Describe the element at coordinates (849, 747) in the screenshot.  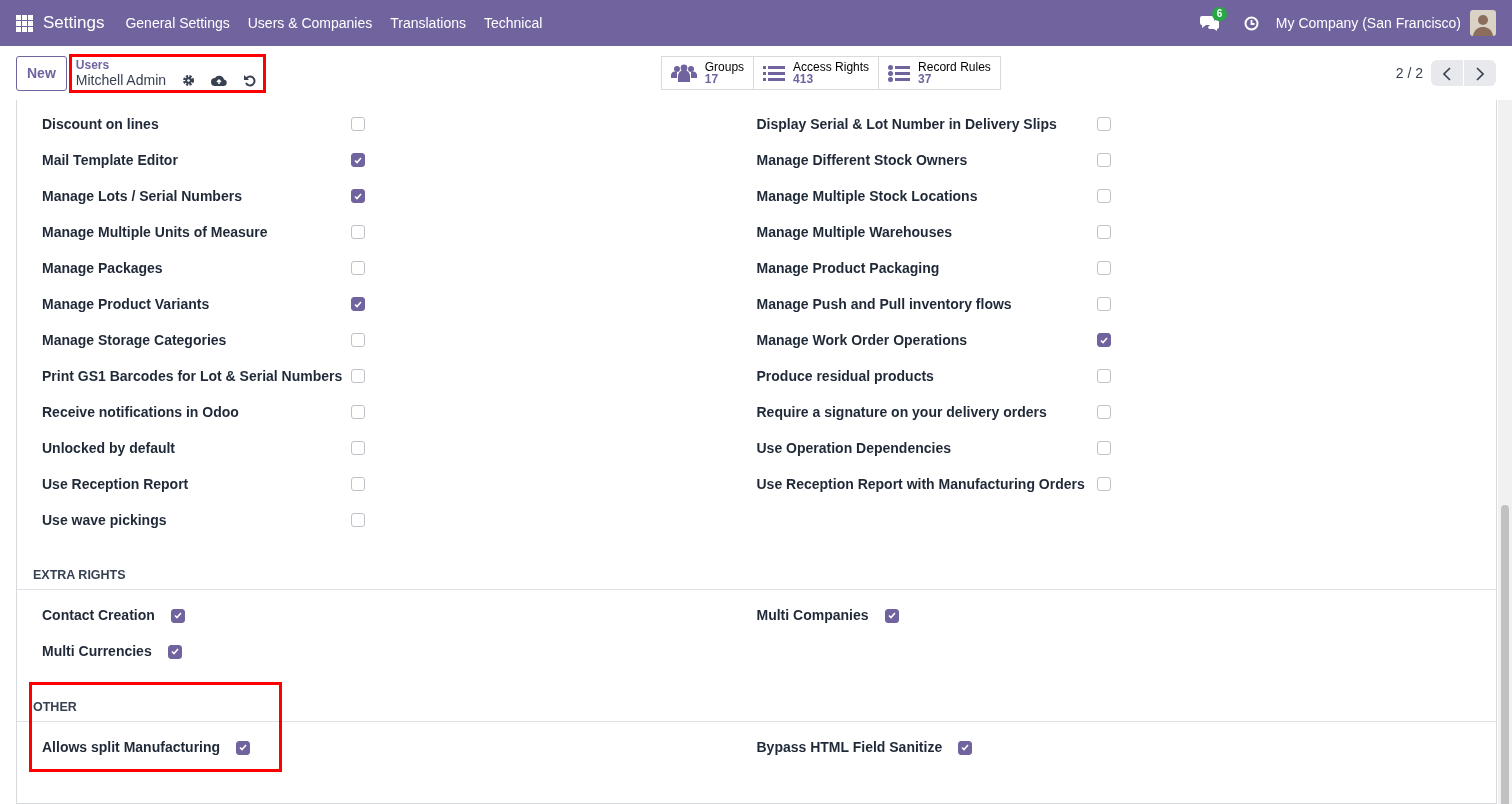
I see `field-label: Bypass HTML Field Sanitize` at that location.